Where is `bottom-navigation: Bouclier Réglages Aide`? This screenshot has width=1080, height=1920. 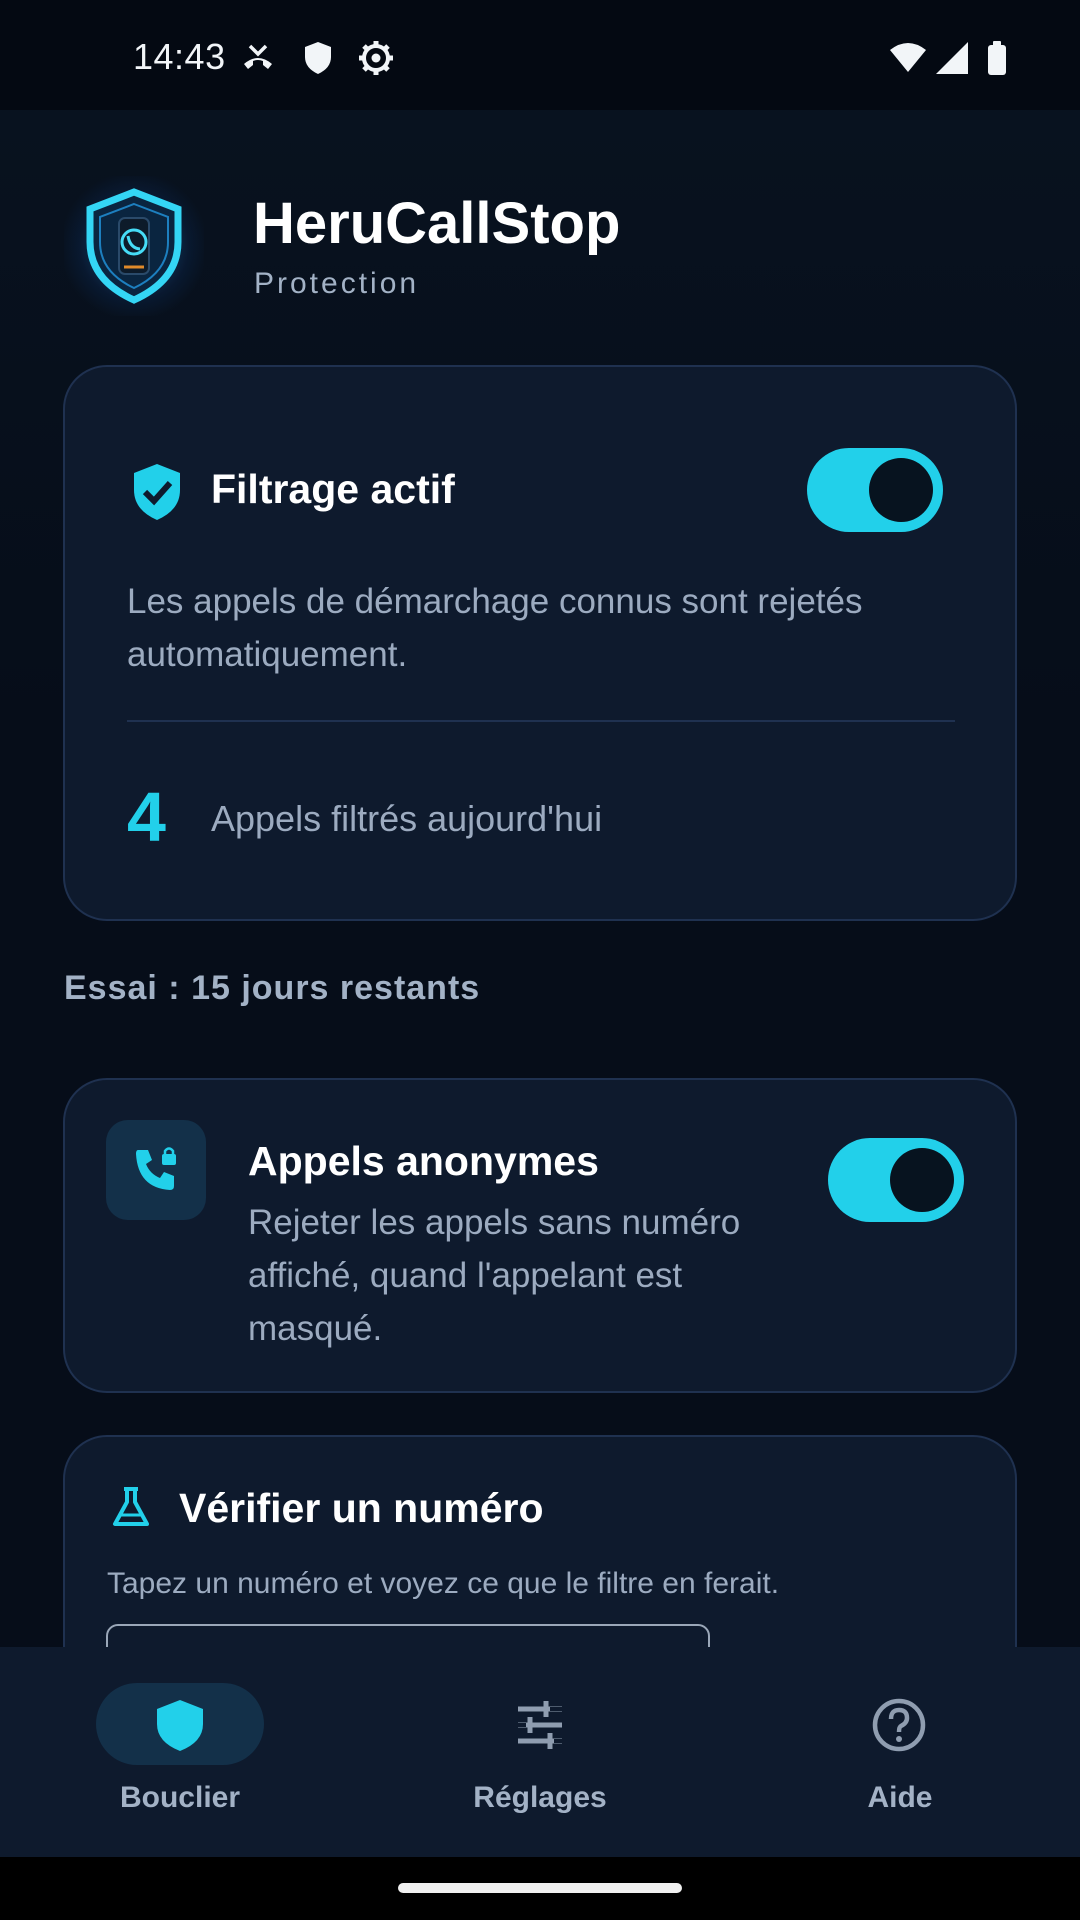
bottom-navigation: Bouclier Réglages Aide is located at coordinates (540, 1752).